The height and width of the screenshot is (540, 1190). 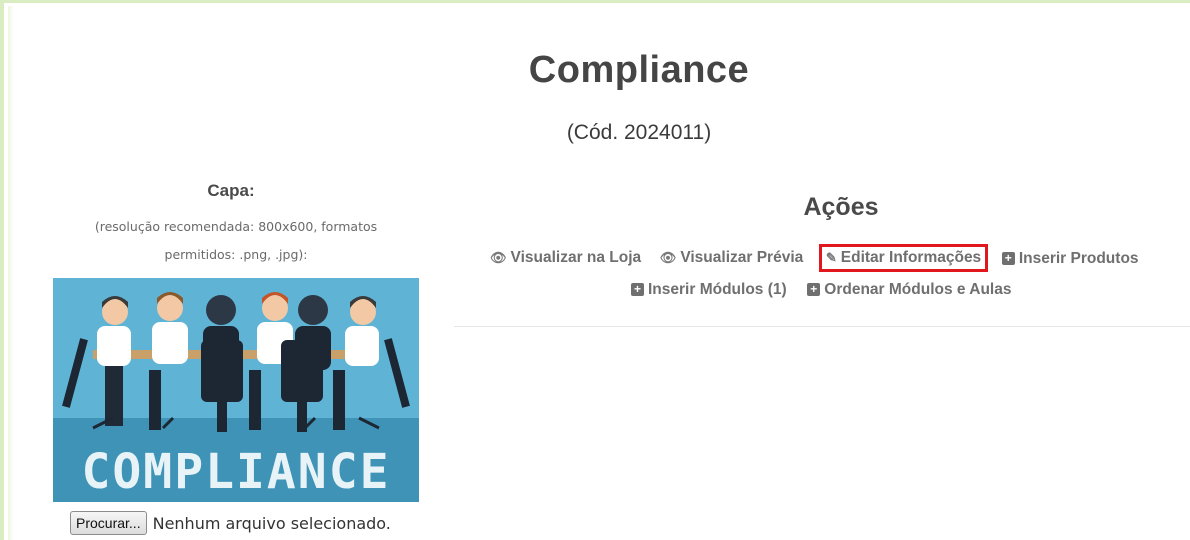 I want to click on preview-link: 👁 Visualizar Prévia, so click(x=731, y=258).